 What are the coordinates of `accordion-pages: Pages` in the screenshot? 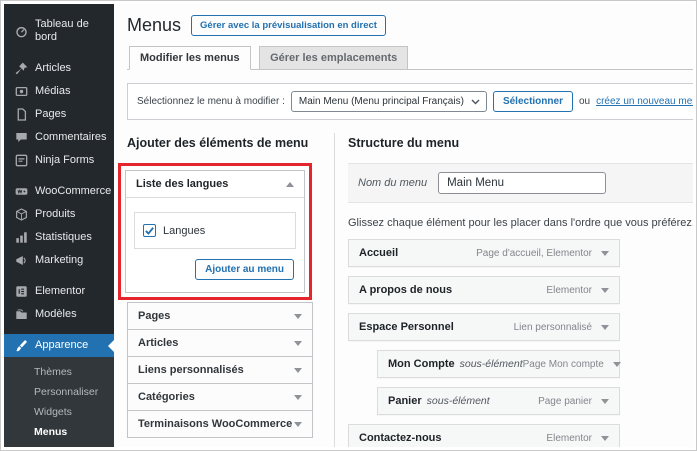 It's located at (220, 316).